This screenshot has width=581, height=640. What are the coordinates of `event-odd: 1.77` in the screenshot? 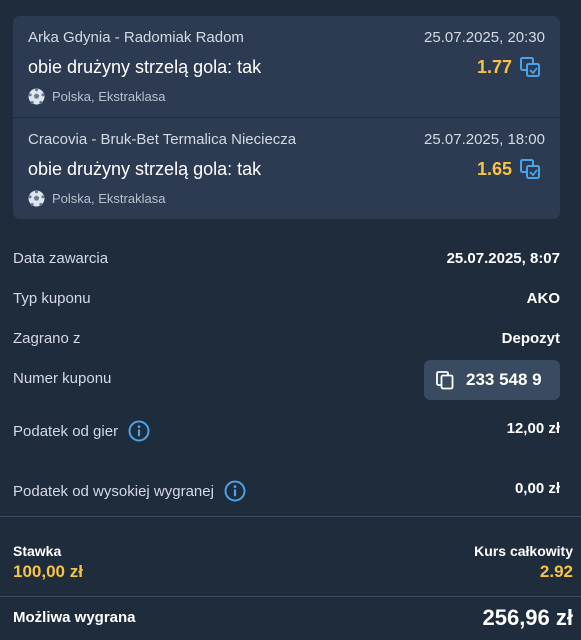 It's located at (494, 67).